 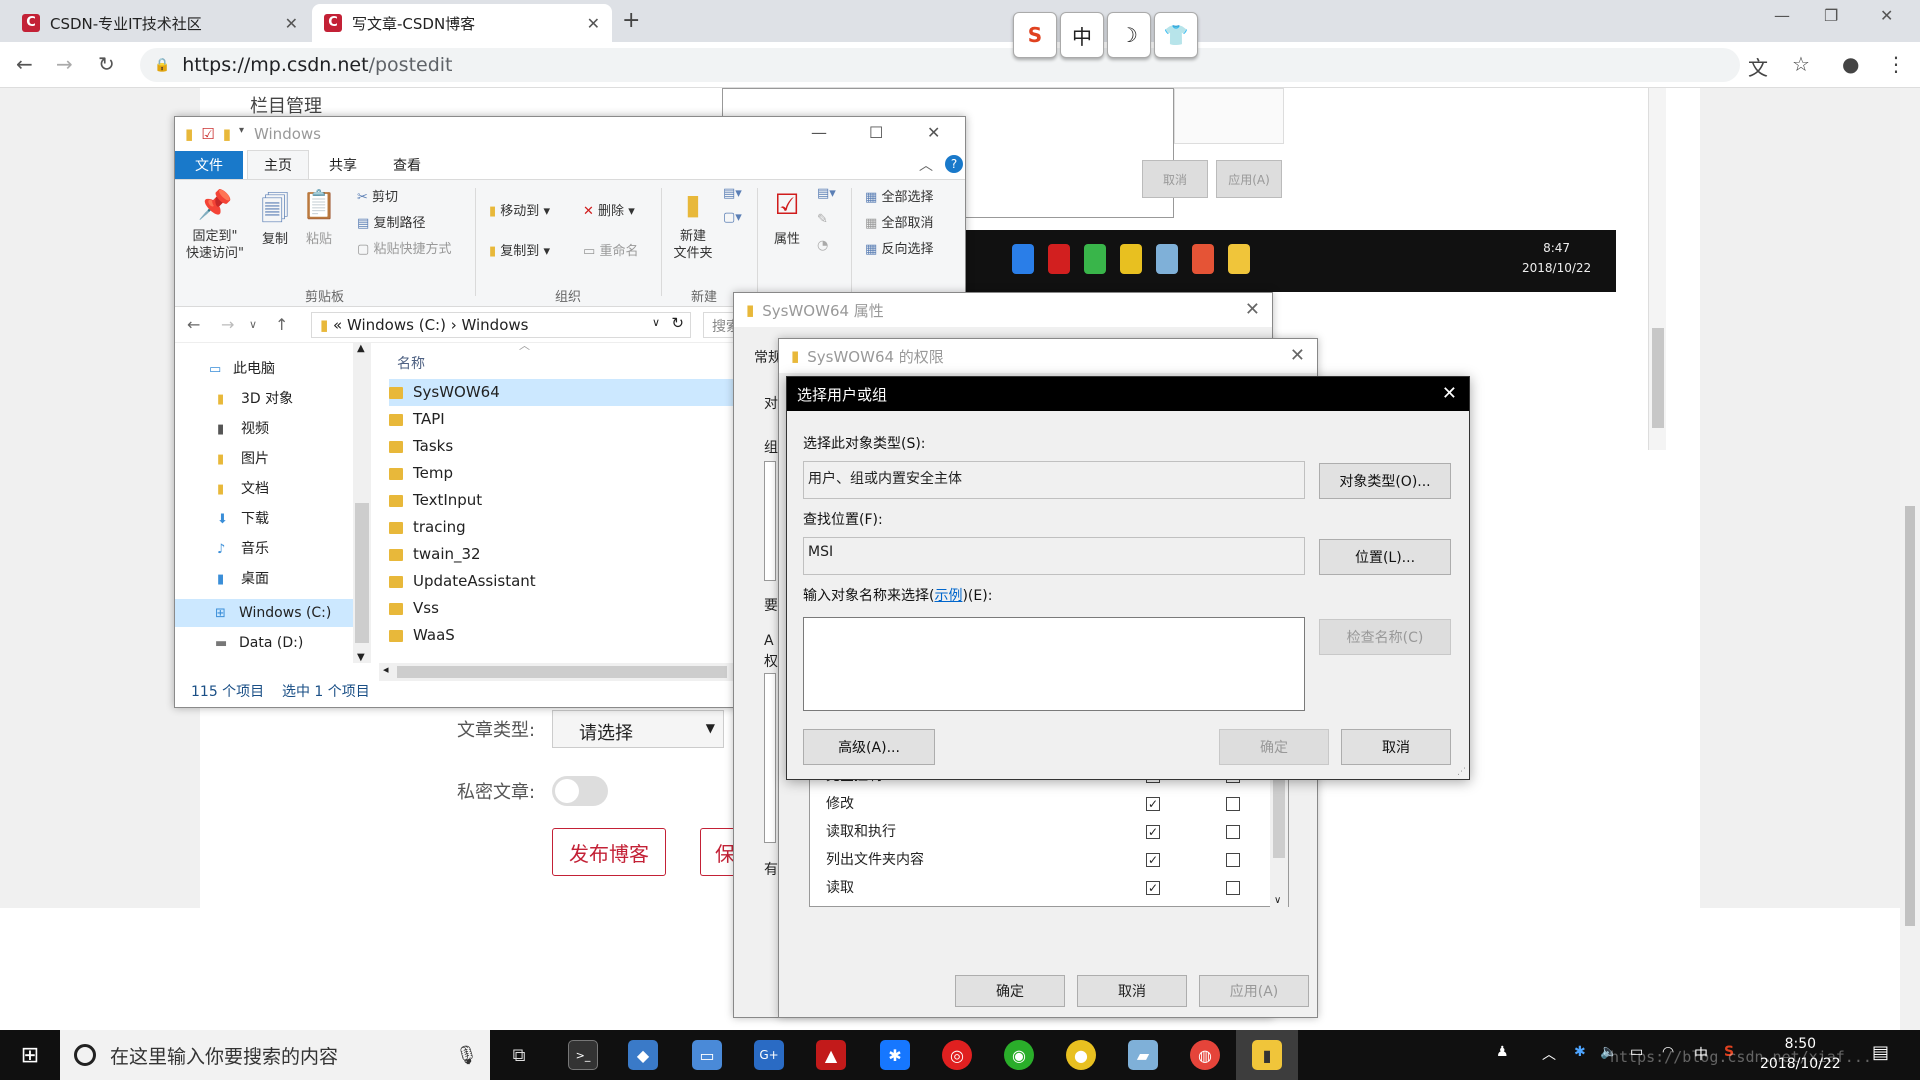 What do you see at coordinates (519, 249) in the screenshot?
I see `copy-to-button: ▮ 复制到 ▾` at bounding box center [519, 249].